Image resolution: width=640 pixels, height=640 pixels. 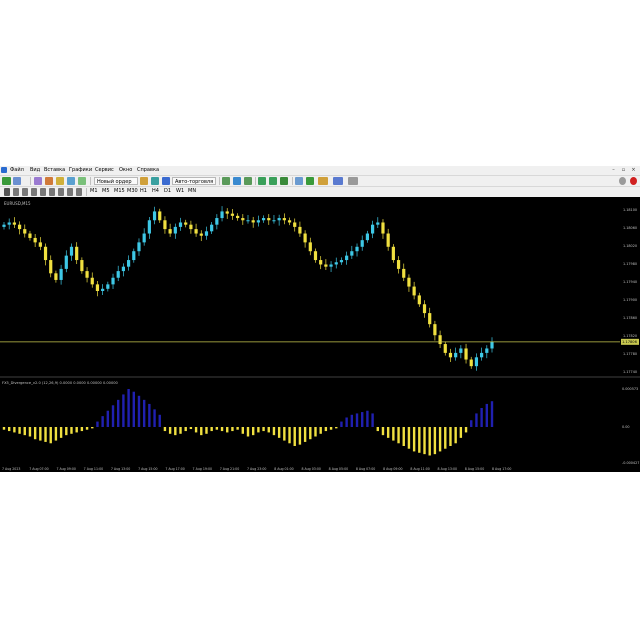 I want to click on vertical-line-icon, so click(x=25, y=192).